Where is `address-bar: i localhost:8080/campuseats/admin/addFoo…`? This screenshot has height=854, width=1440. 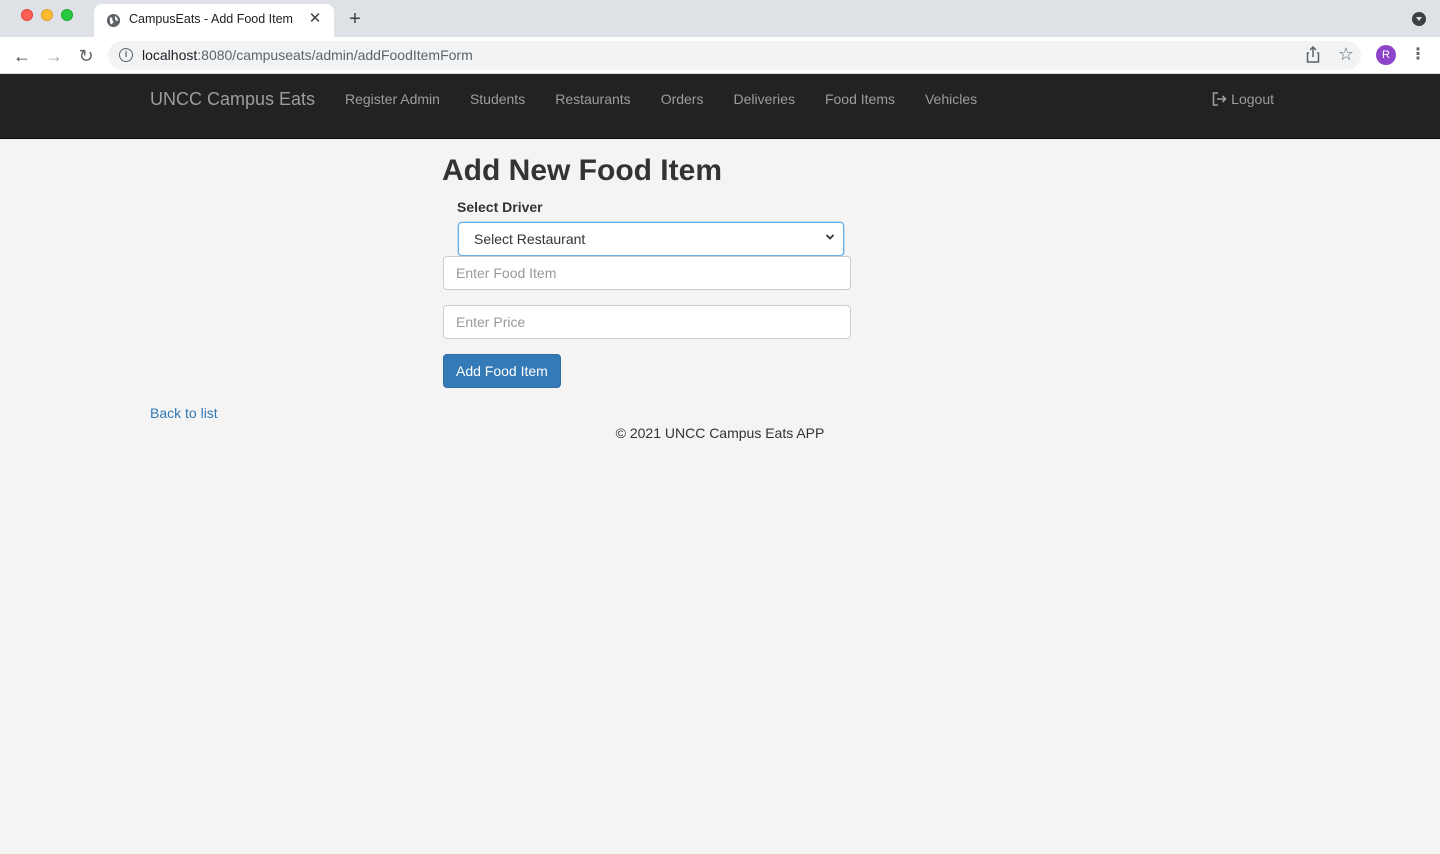
address-bar: i localhost:8080/campuseats/admin/addFoo… is located at coordinates (734, 55).